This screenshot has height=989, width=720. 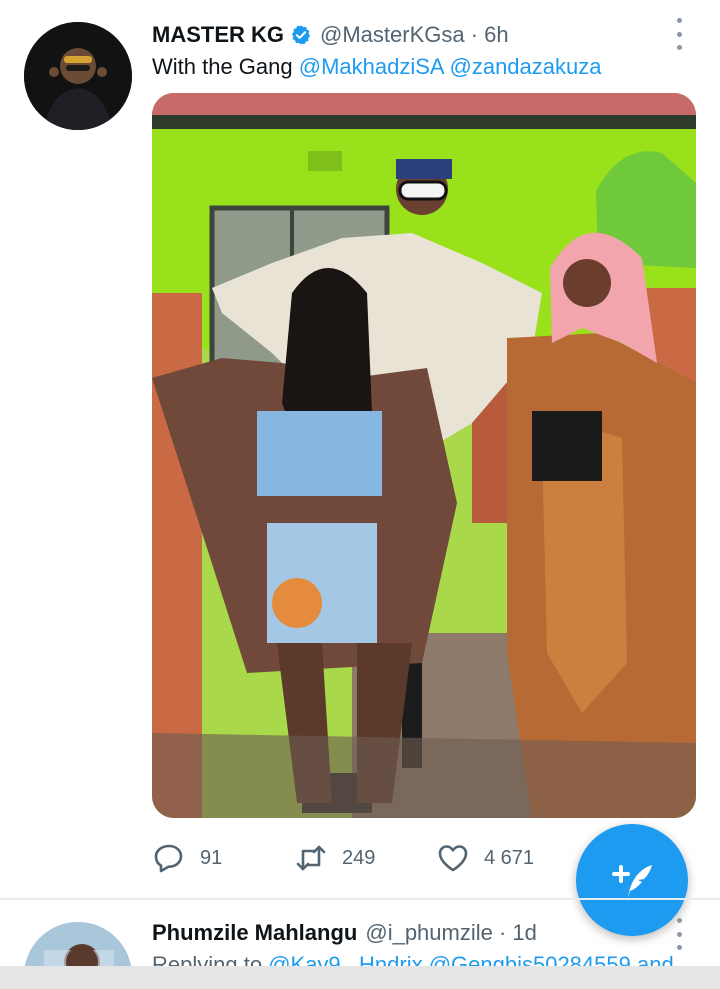 I want to click on heart-icon, so click(x=453, y=858).